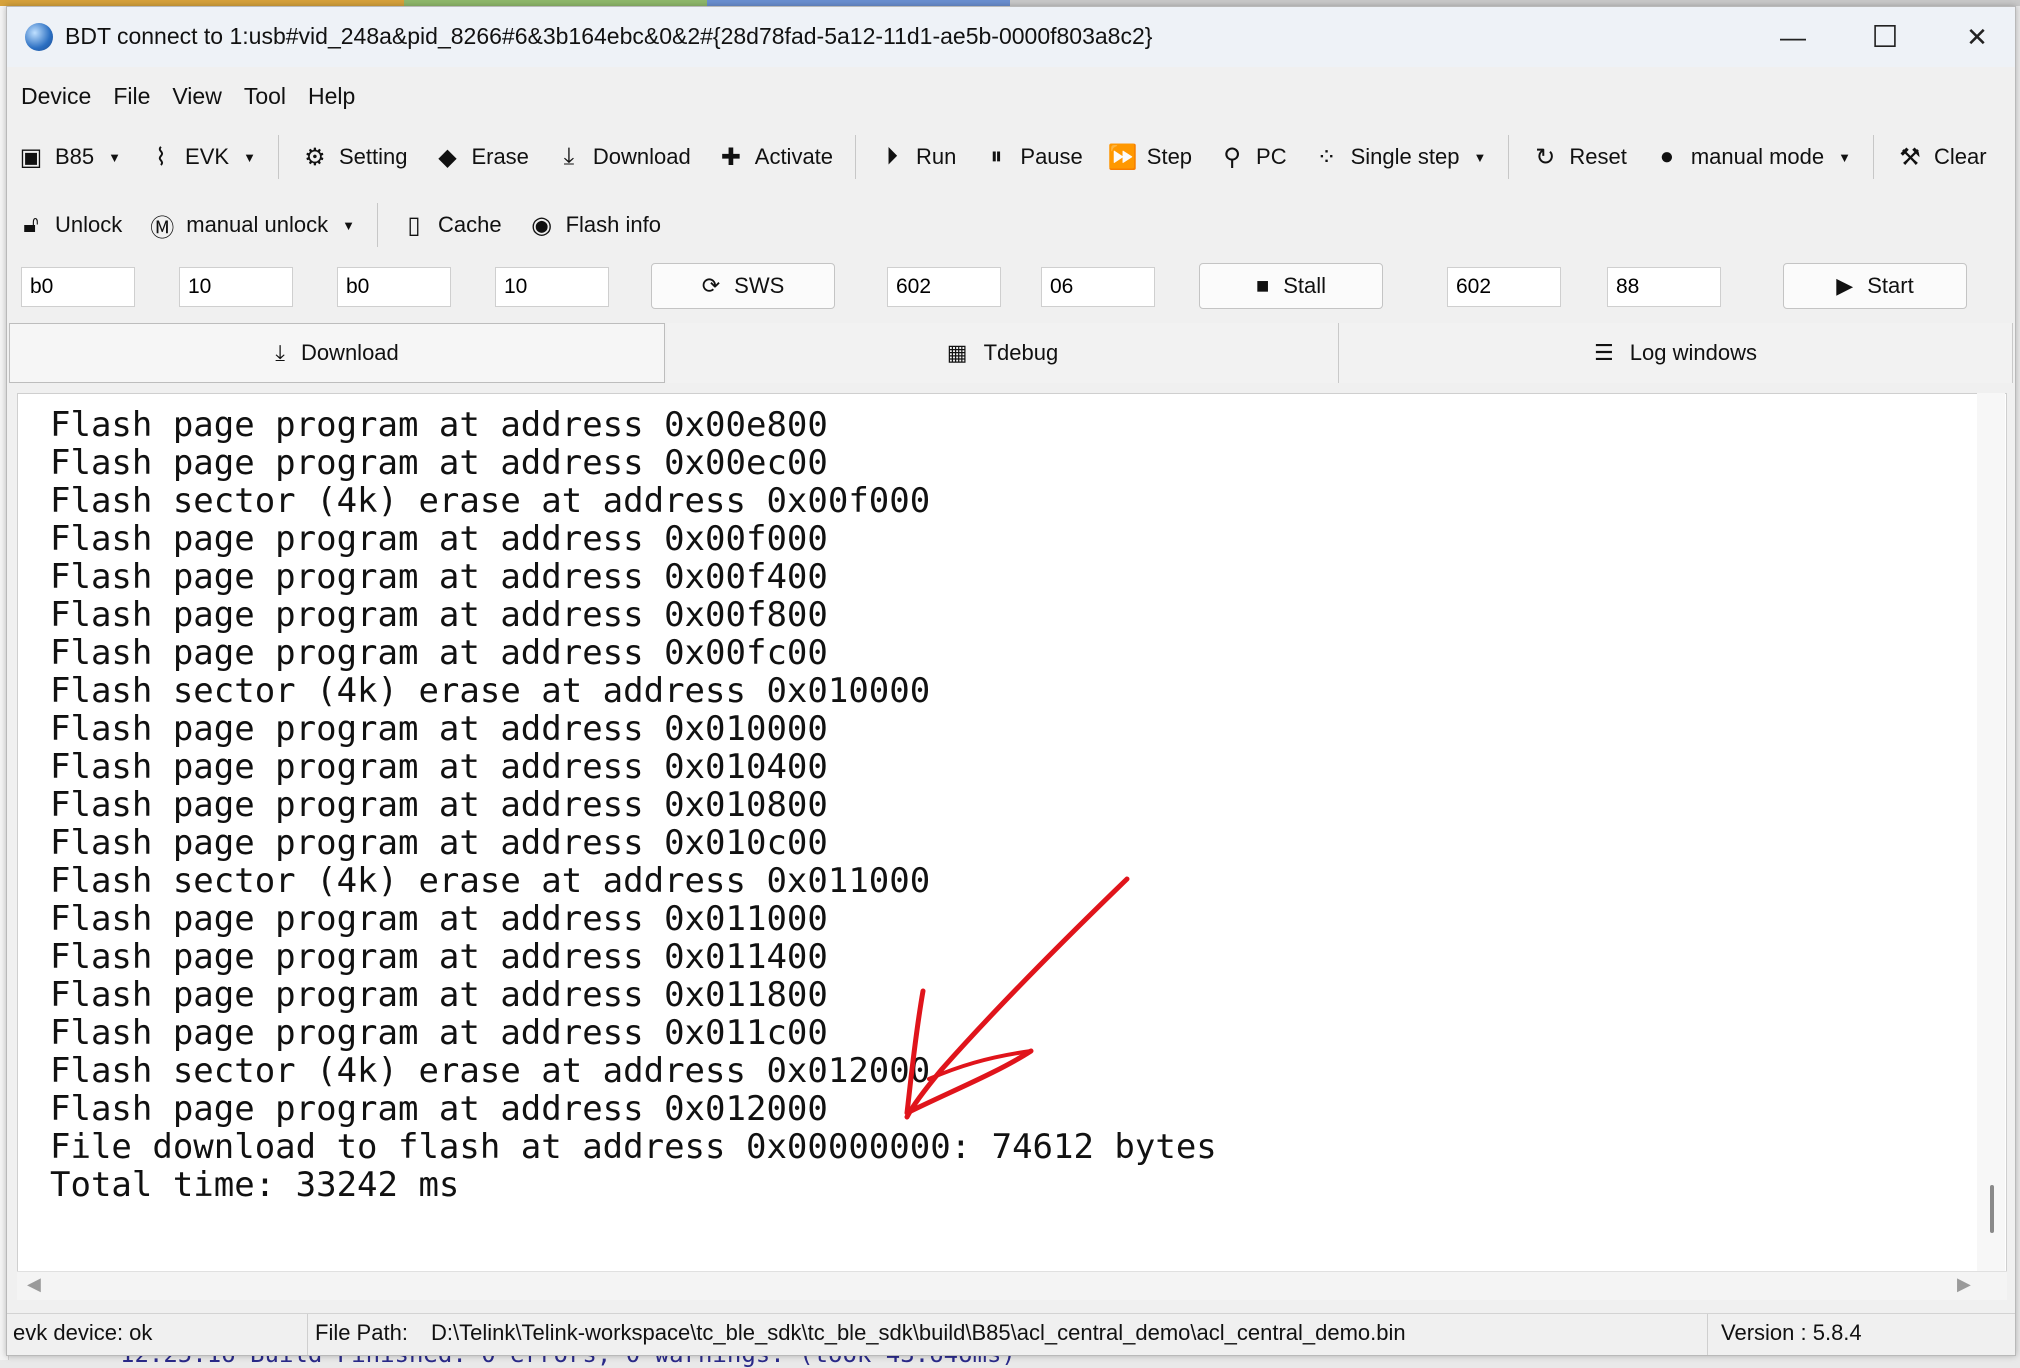  I want to click on scroll-thumb, so click(1992, 1209).